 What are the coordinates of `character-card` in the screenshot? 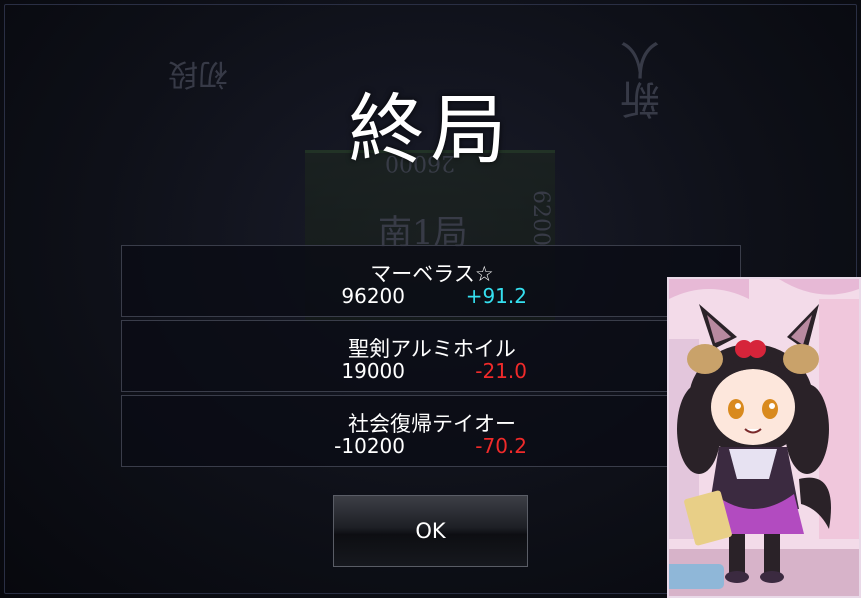 It's located at (764, 437).